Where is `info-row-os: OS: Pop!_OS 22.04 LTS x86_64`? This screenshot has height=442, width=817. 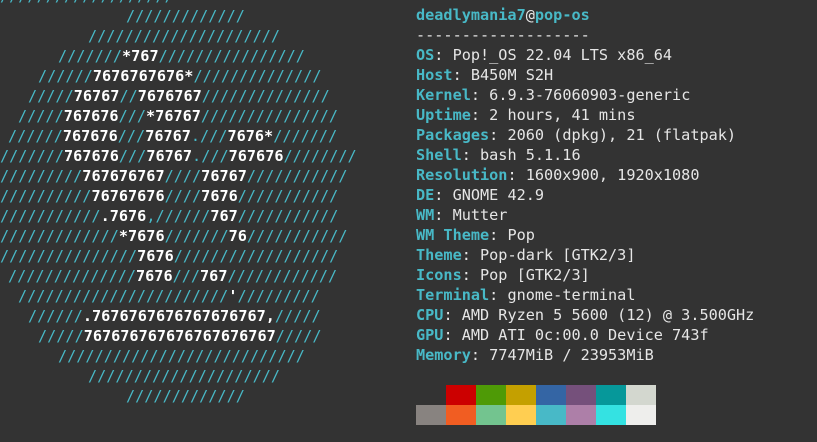 info-row-os: OS: Pop!_OS 22.04 LTS x86_64 is located at coordinates (544, 55).